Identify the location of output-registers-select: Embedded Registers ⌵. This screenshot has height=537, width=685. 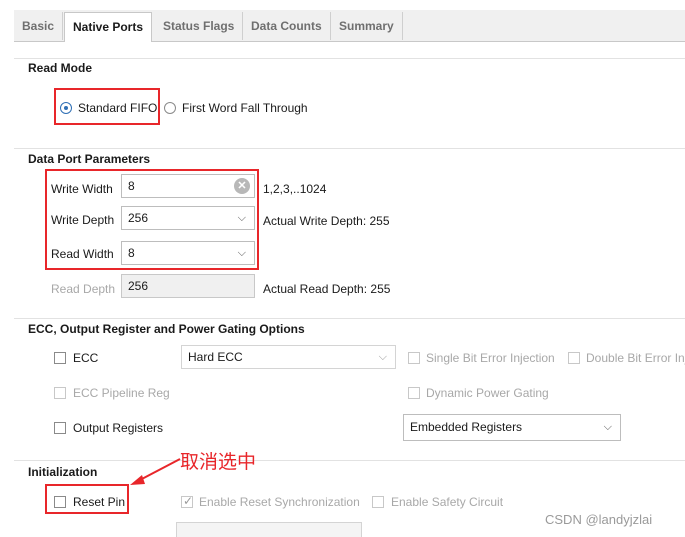
(512, 427).